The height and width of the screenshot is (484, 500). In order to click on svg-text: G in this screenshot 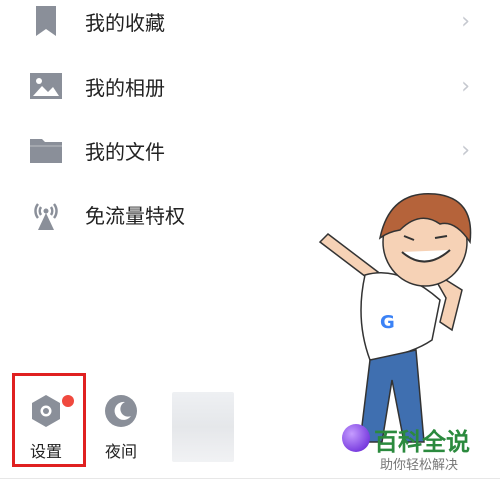, I will do `click(387, 322)`.